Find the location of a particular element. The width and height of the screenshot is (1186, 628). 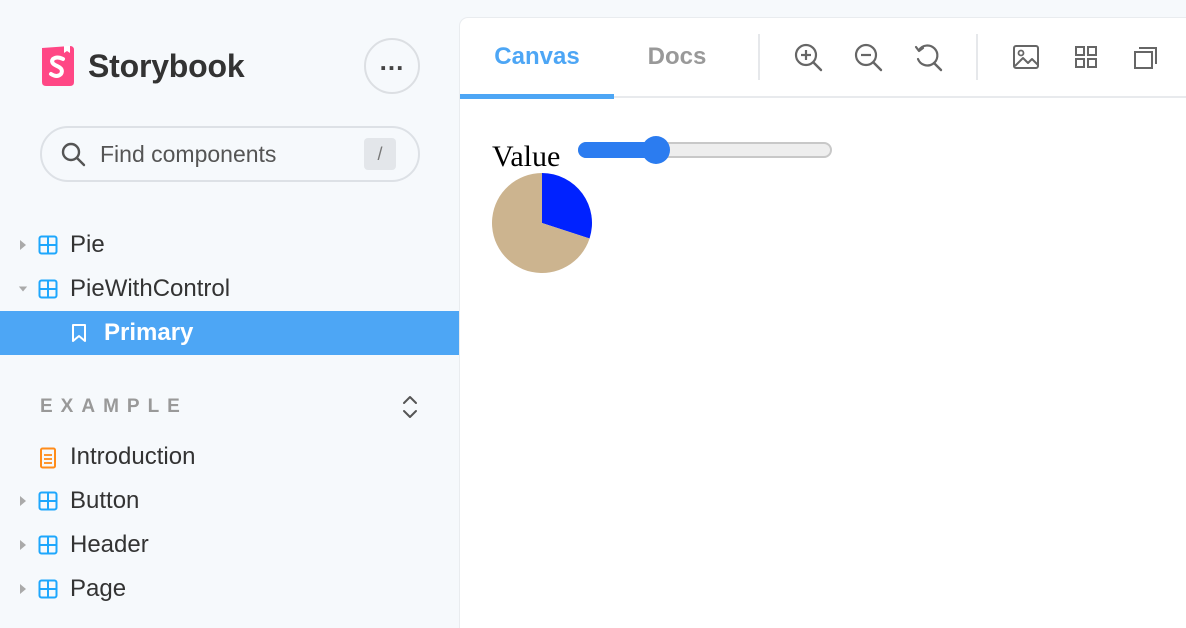

slider-thumb is located at coordinates (656, 150).